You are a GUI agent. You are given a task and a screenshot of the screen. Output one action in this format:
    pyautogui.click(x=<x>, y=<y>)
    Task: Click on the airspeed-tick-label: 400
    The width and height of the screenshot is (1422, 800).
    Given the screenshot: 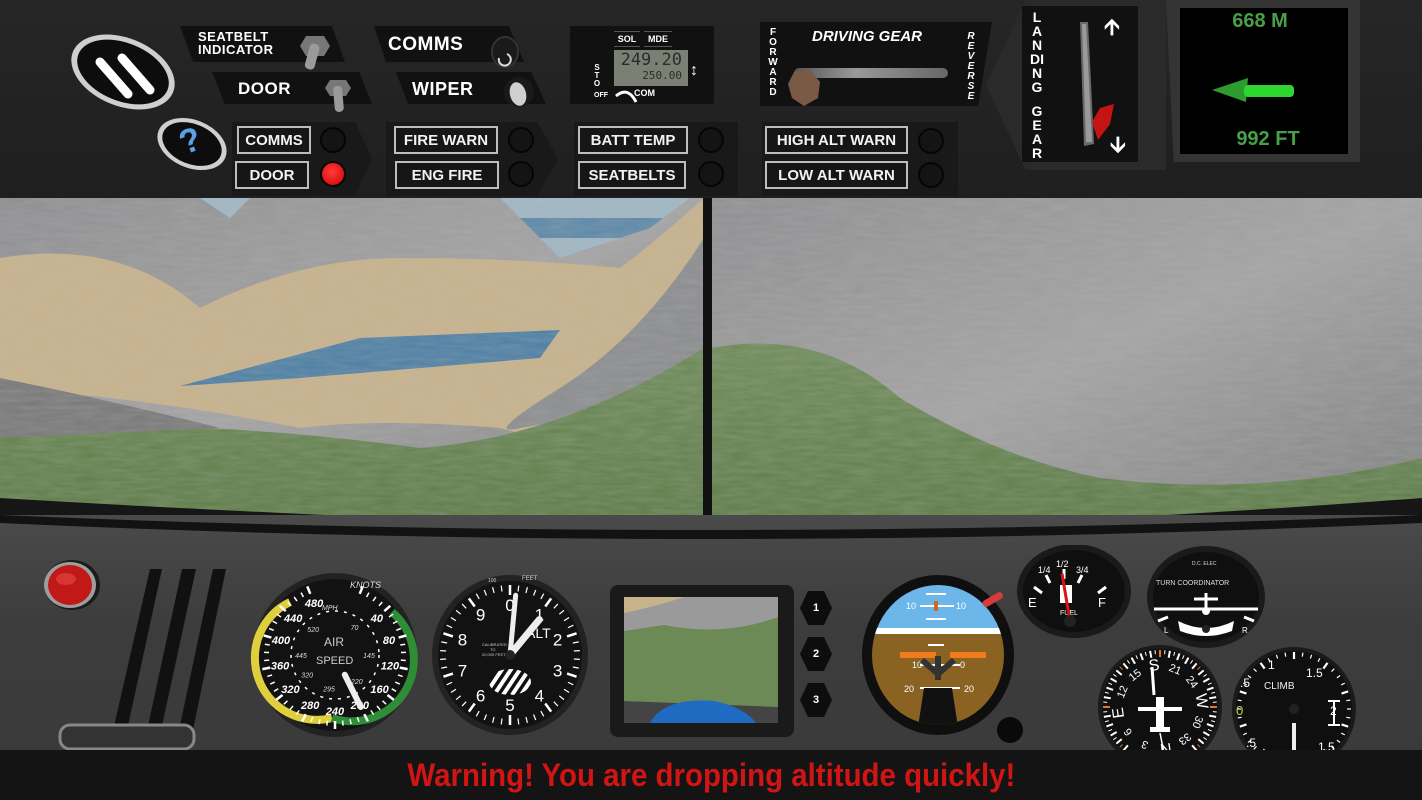 What is the action you would take?
    pyautogui.click(x=281, y=641)
    